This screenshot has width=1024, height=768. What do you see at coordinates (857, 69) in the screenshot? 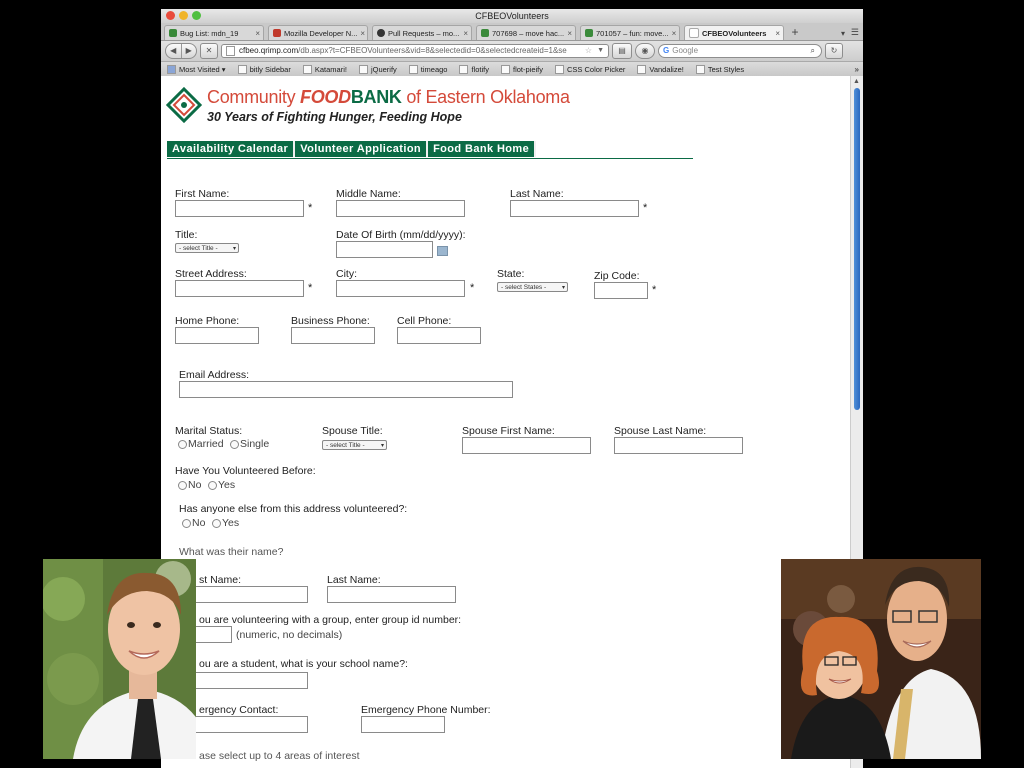
I see `bookmarks-overflow-icon: »` at bounding box center [857, 69].